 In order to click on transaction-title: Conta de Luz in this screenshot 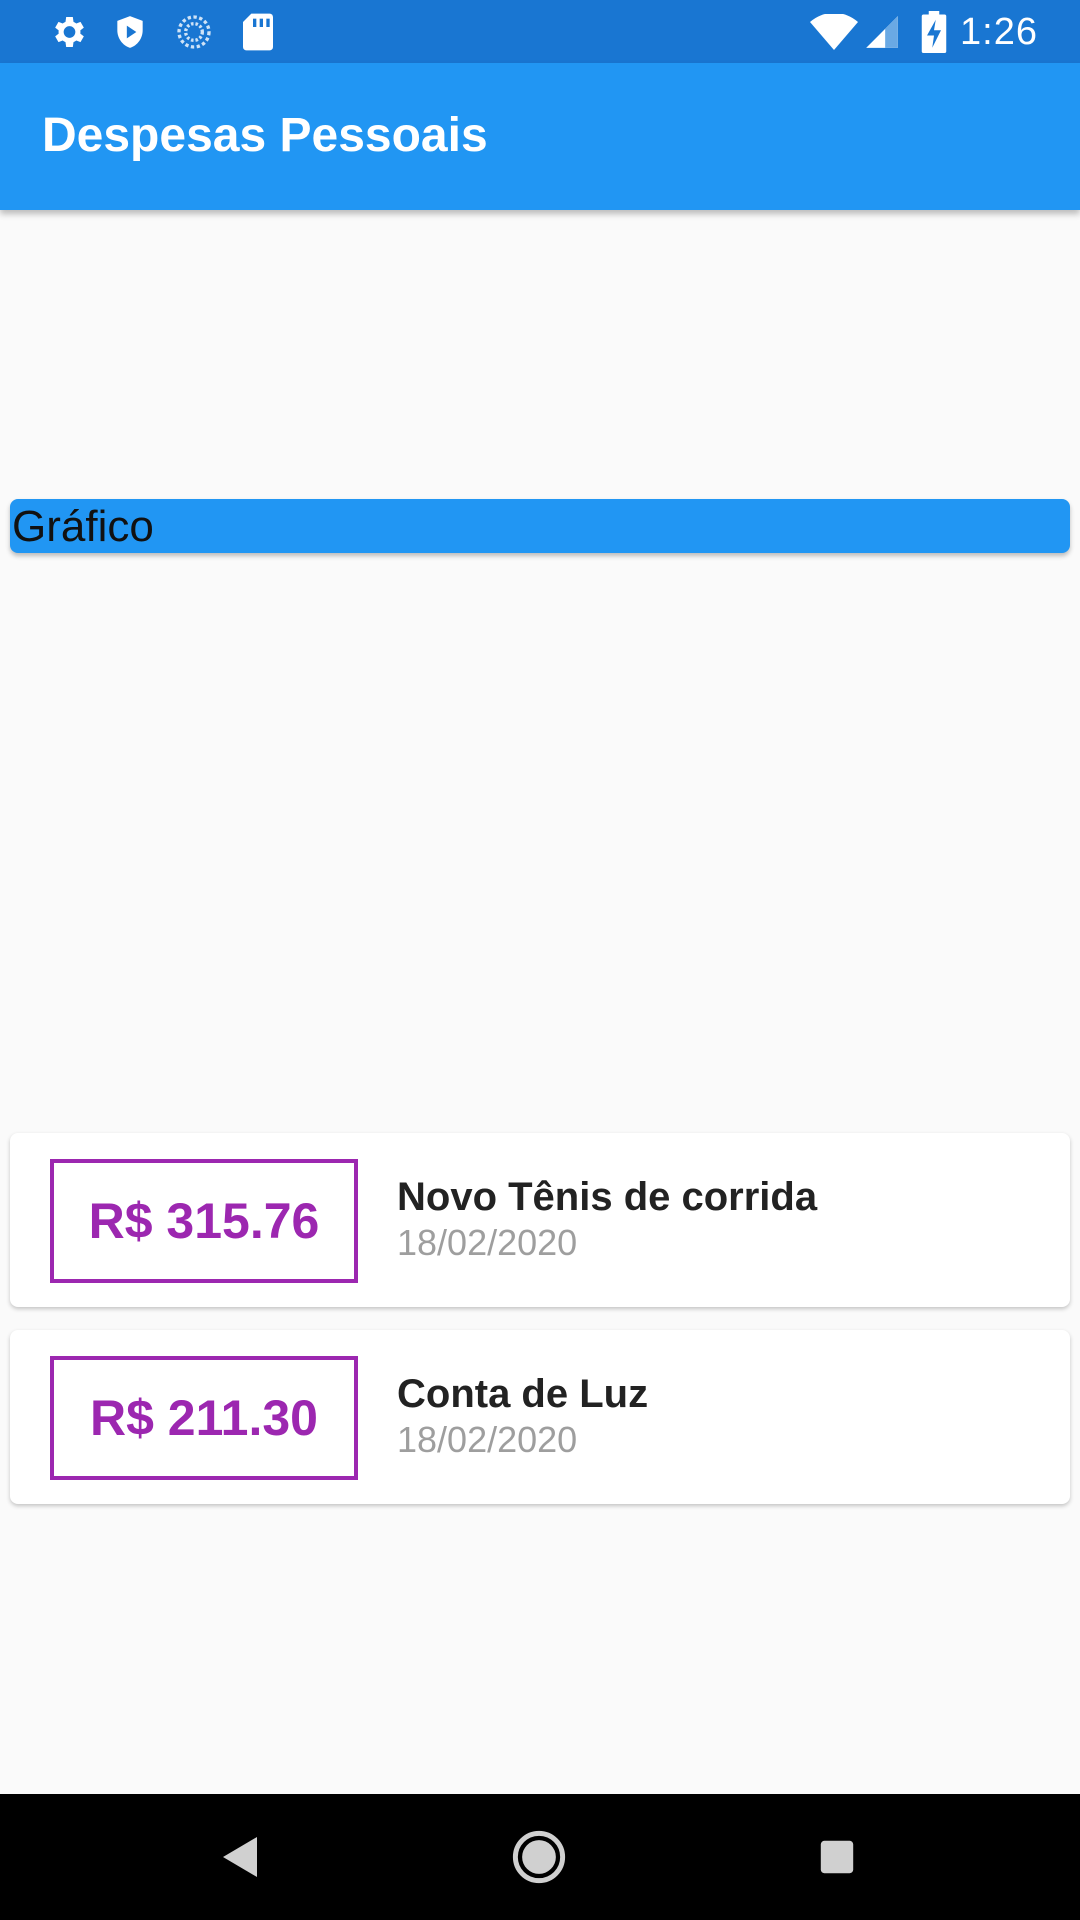, I will do `click(523, 1394)`.